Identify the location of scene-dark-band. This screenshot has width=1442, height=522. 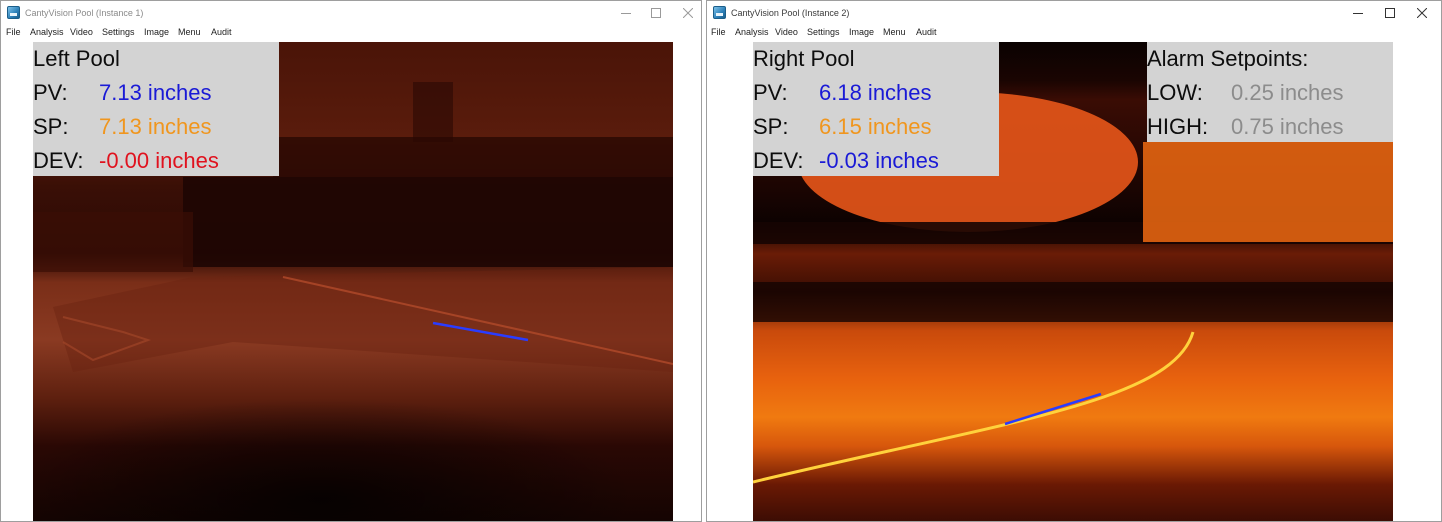
(428, 222).